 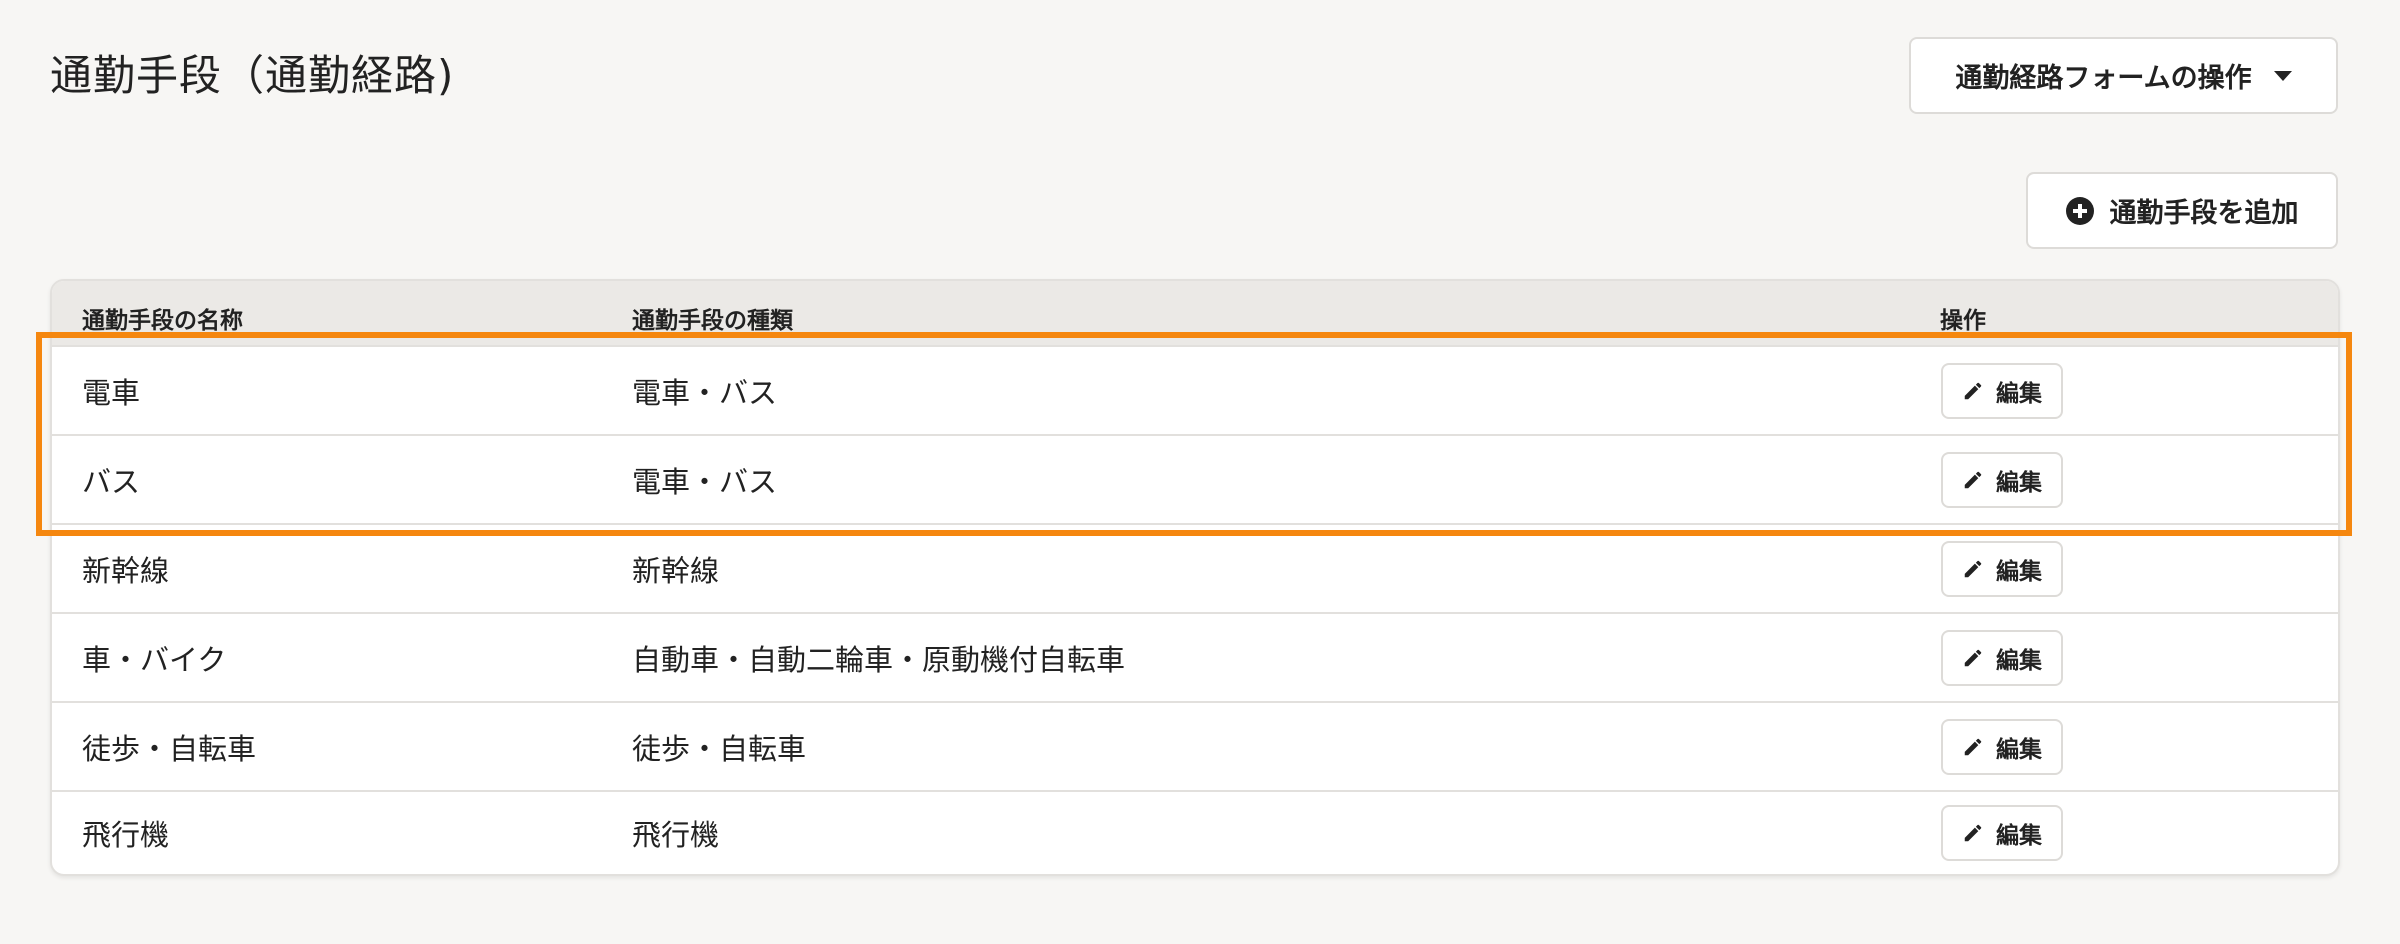 I want to click on table-header: 通勤手段の名称 通勤手段の種類 操作, so click(x=1195, y=313).